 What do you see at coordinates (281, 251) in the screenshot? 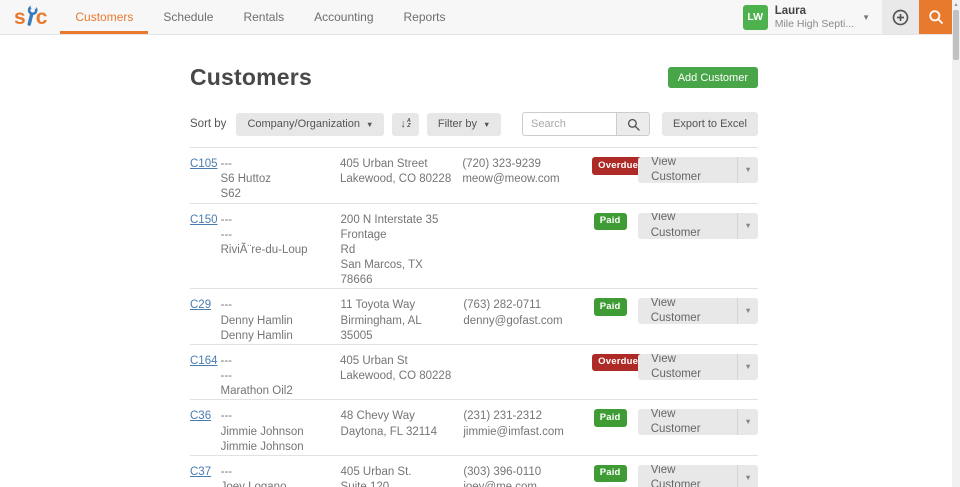
I see `customer-name-cell: --- --- RiviÃ¨re-du-Loup` at bounding box center [281, 251].